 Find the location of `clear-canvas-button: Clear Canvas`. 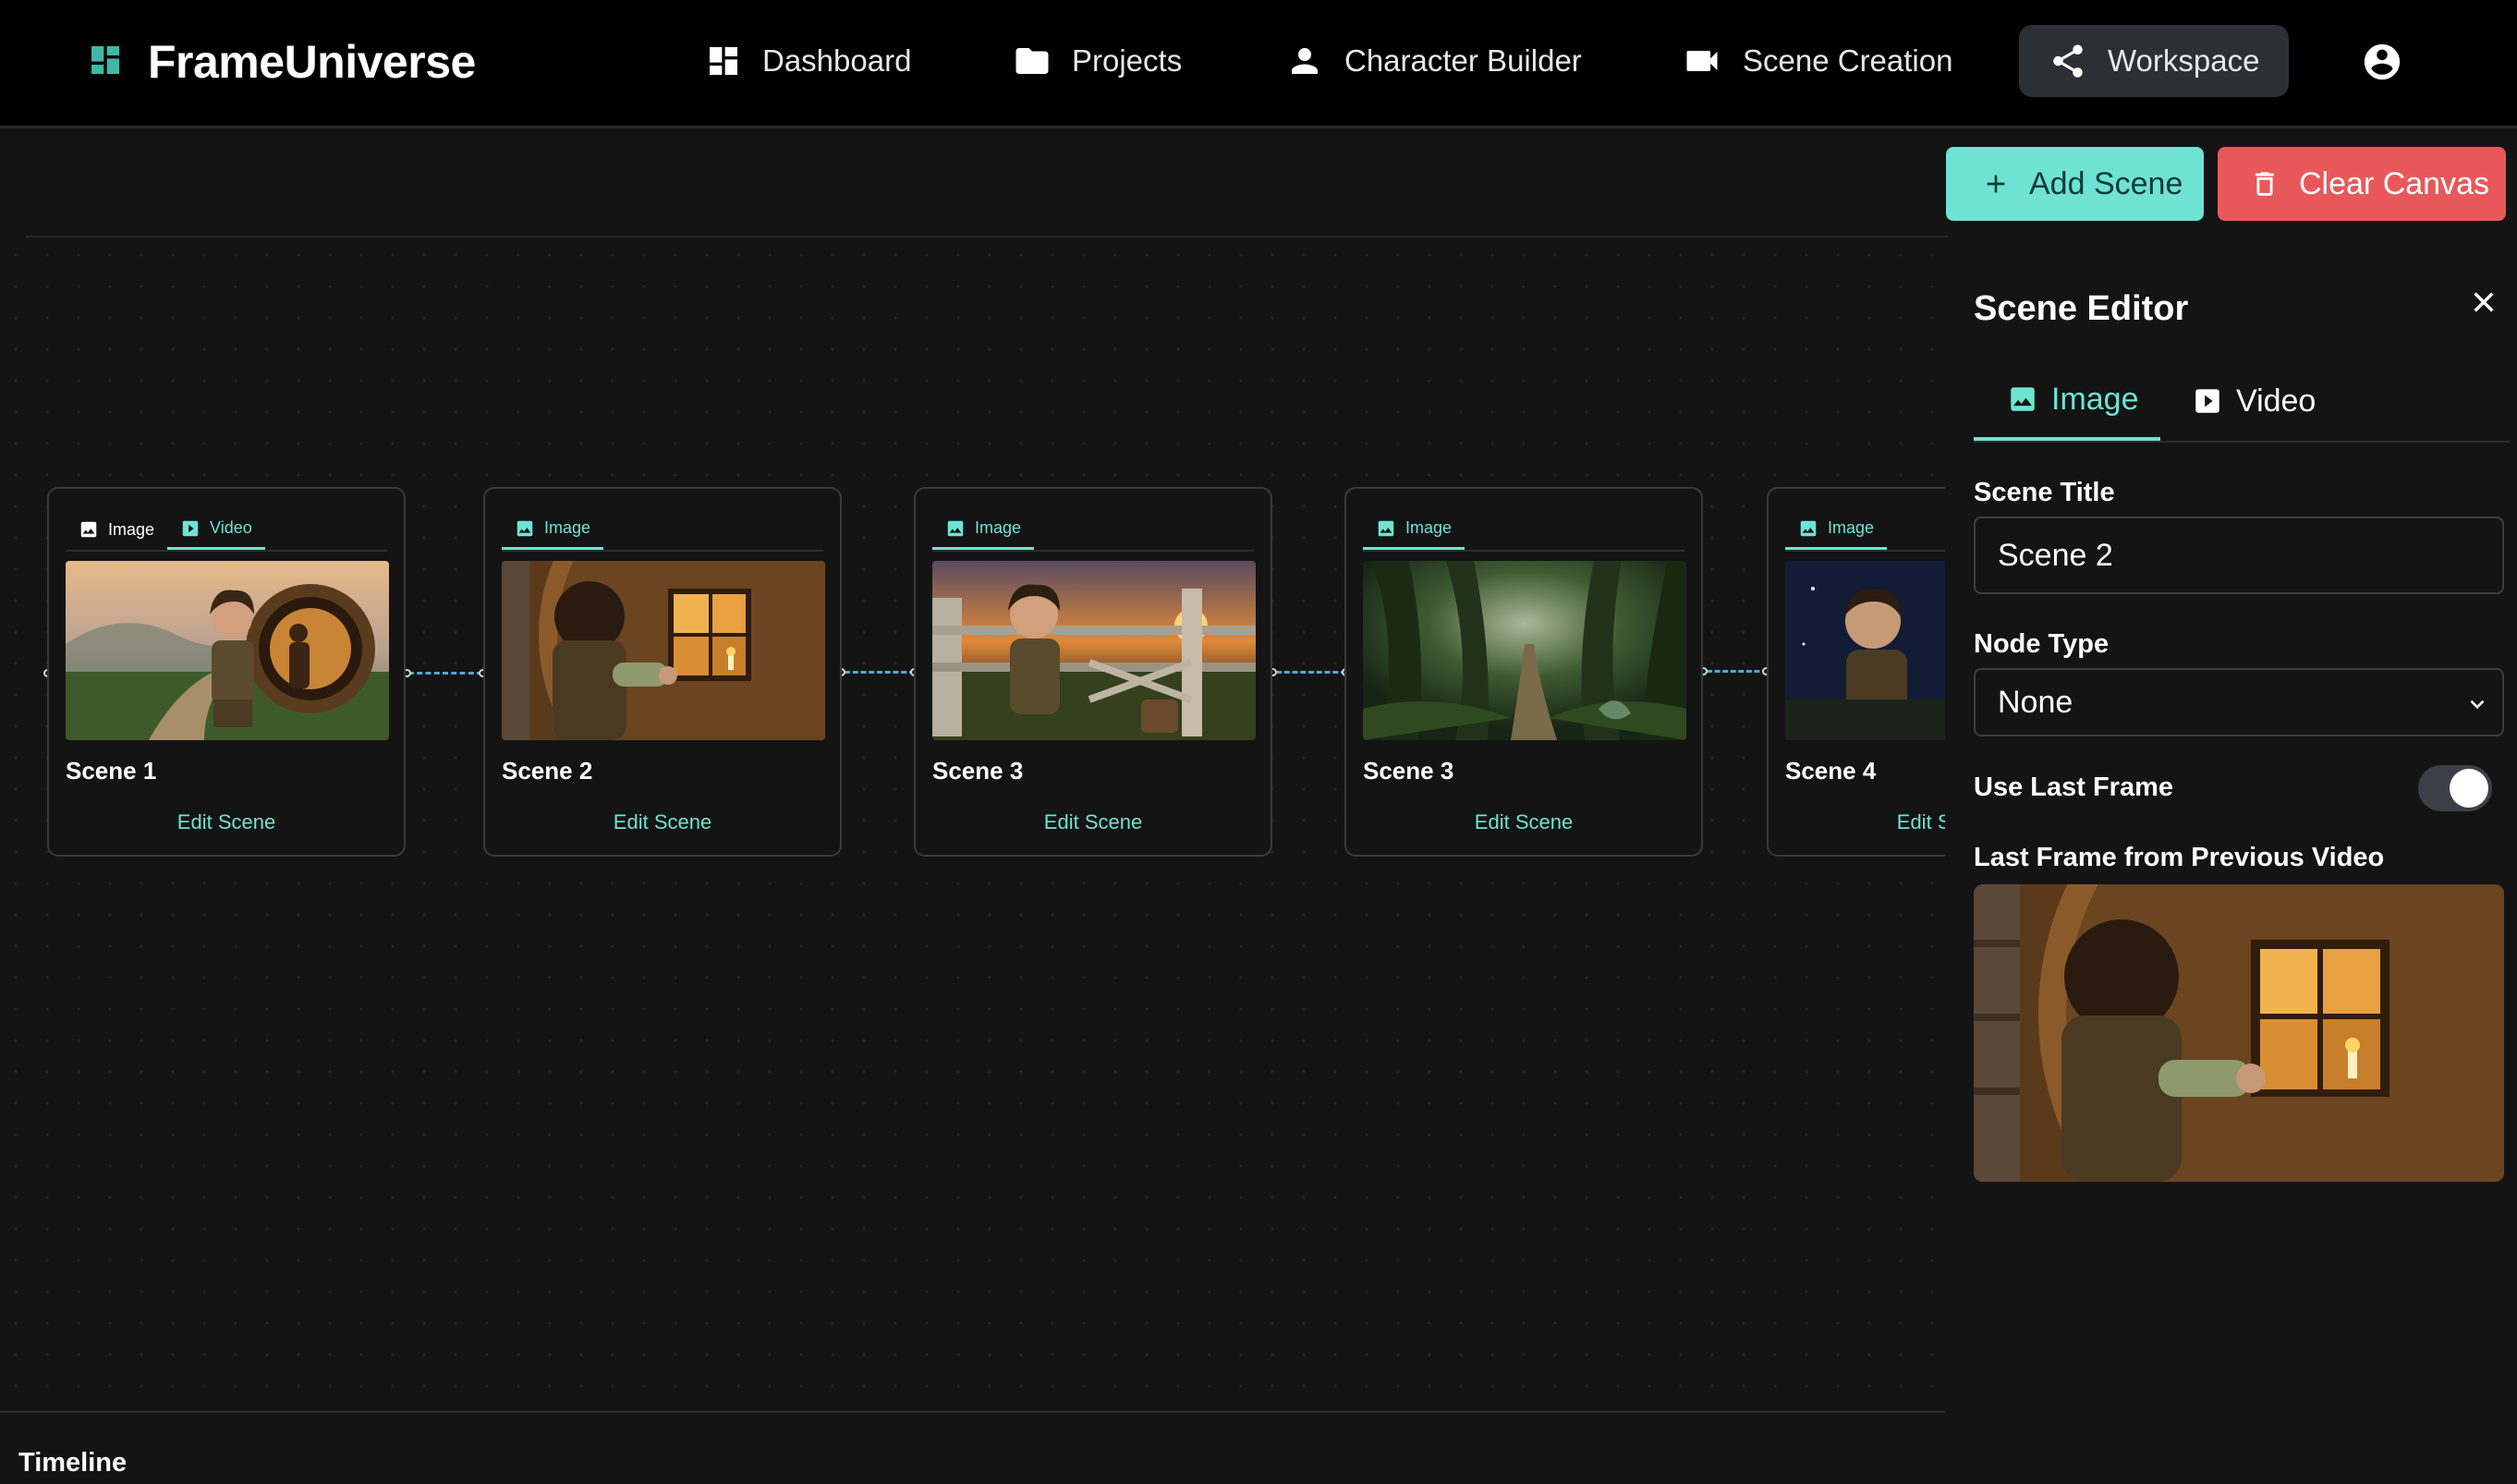

clear-canvas-button: Clear Canvas is located at coordinates (2362, 184).